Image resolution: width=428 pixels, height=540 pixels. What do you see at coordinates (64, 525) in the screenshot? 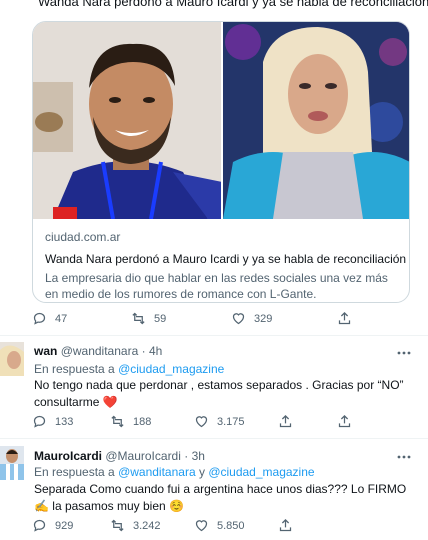
I see `reply-count: 929` at bounding box center [64, 525].